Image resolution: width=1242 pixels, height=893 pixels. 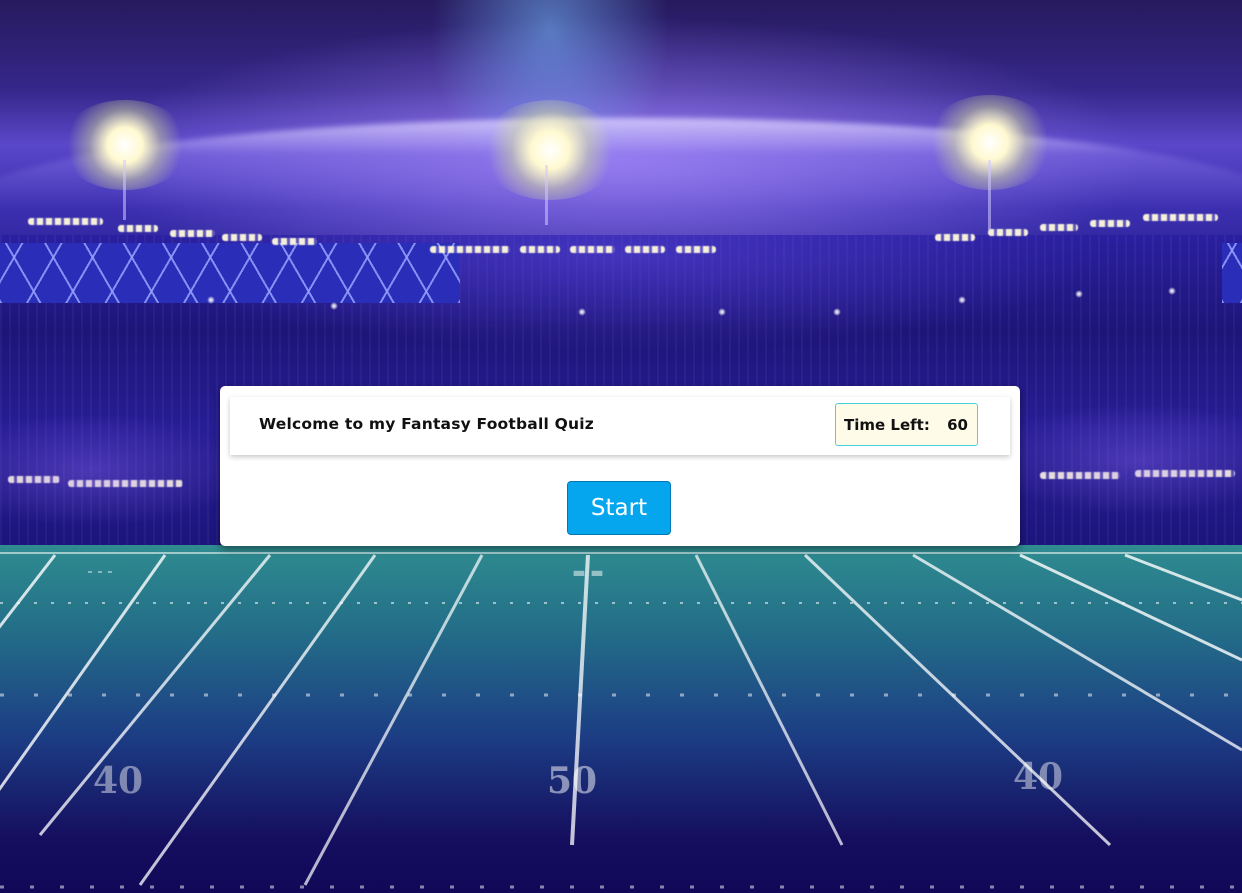 What do you see at coordinates (426, 424) in the screenshot?
I see `quiz-title: Welcome to my Fantasy Football Quiz` at bounding box center [426, 424].